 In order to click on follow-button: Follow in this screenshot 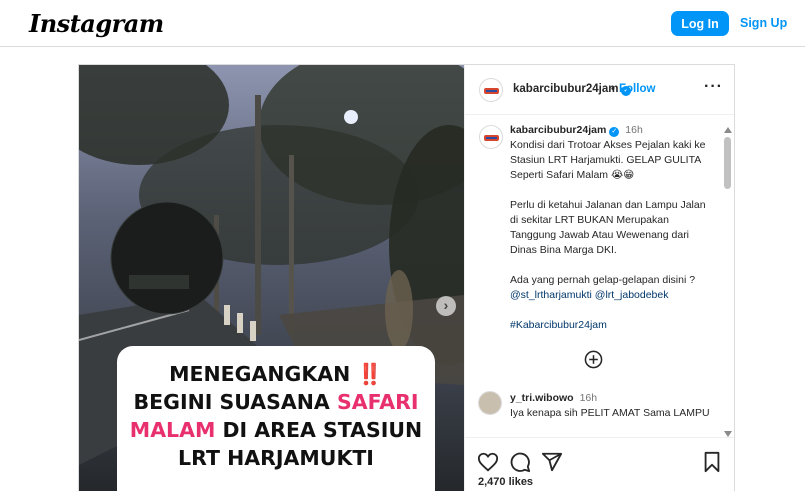, I will do `click(637, 89)`.